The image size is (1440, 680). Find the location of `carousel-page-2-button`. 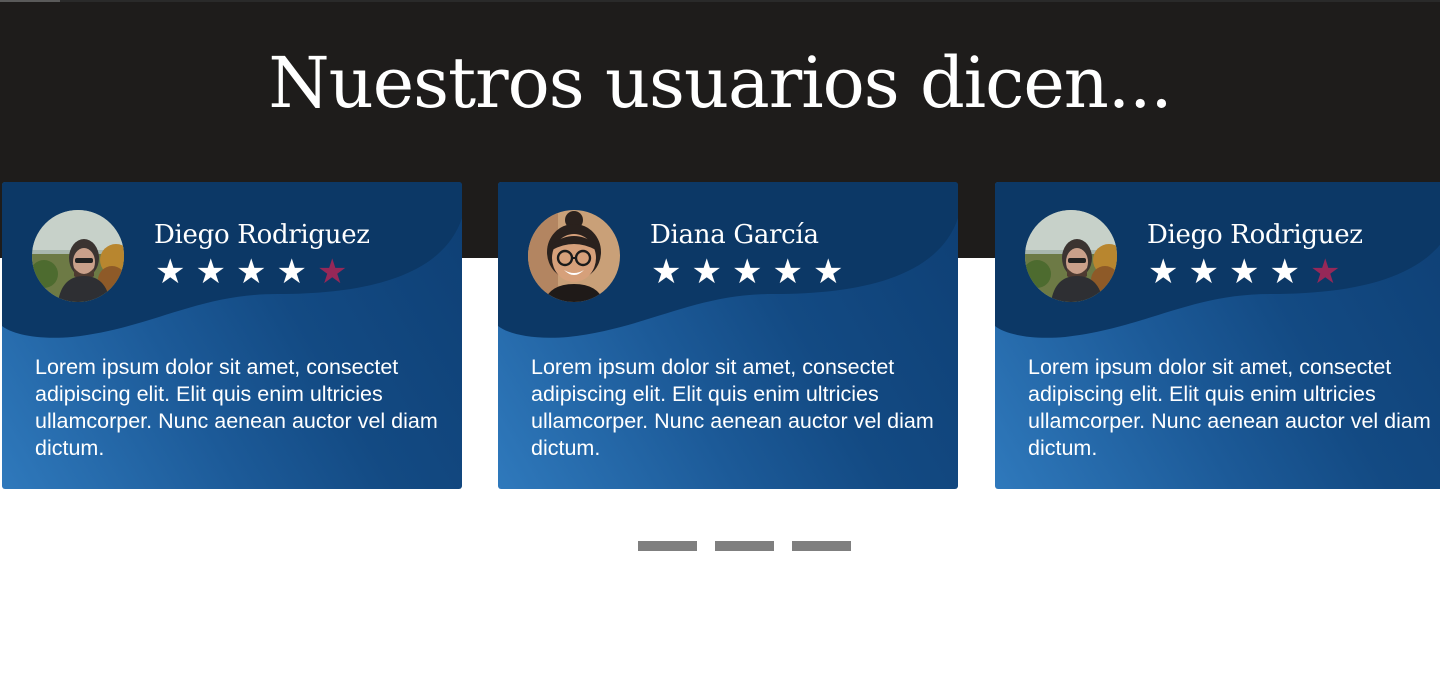

carousel-page-2-button is located at coordinates (744, 546).